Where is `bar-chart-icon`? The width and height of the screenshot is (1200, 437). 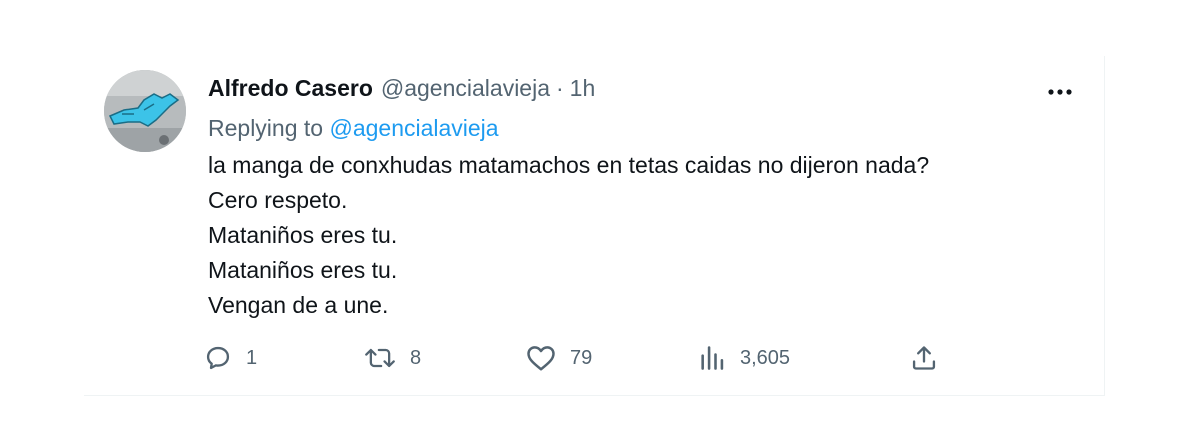
bar-chart-icon is located at coordinates (712, 358).